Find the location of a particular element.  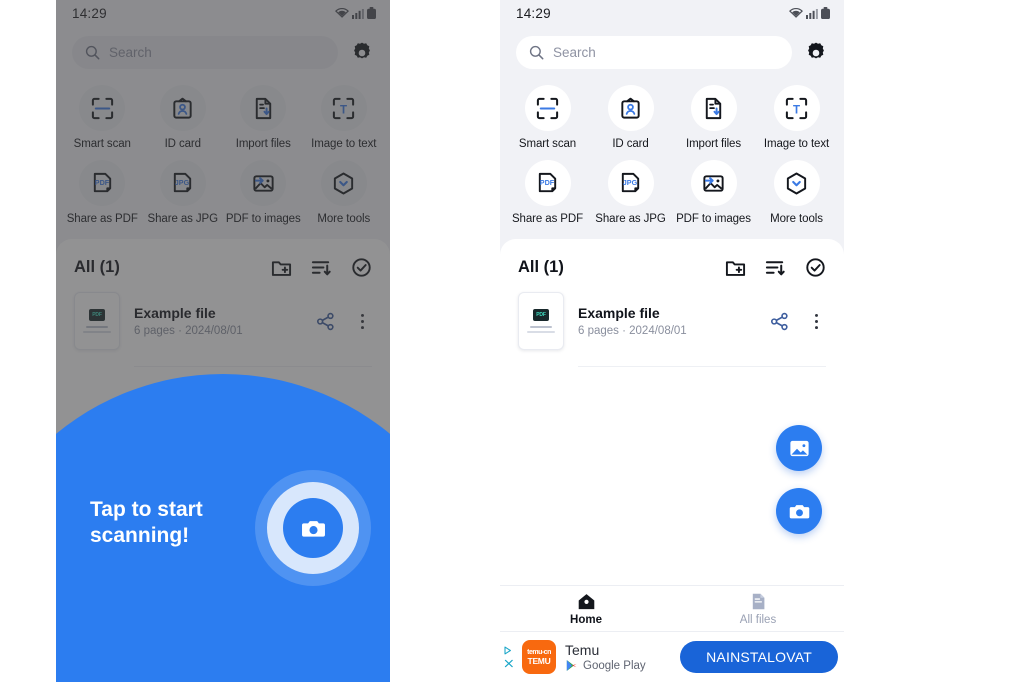

files-actions is located at coordinates (775, 267).